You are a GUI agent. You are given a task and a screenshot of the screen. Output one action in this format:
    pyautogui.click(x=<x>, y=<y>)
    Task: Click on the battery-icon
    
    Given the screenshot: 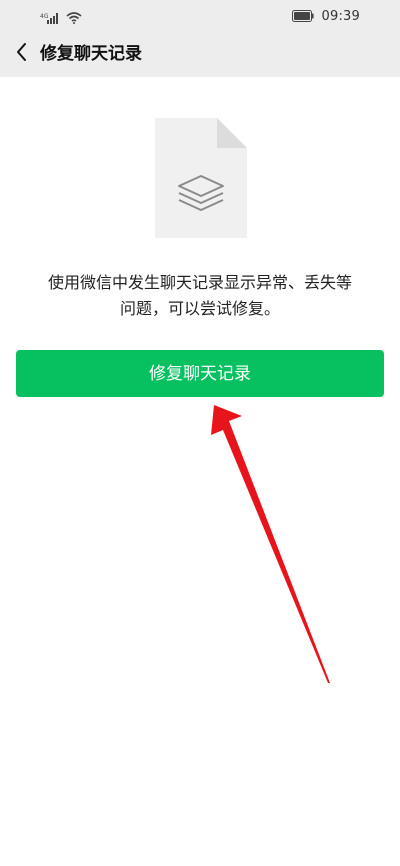 What is the action you would take?
    pyautogui.click(x=302, y=16)
    